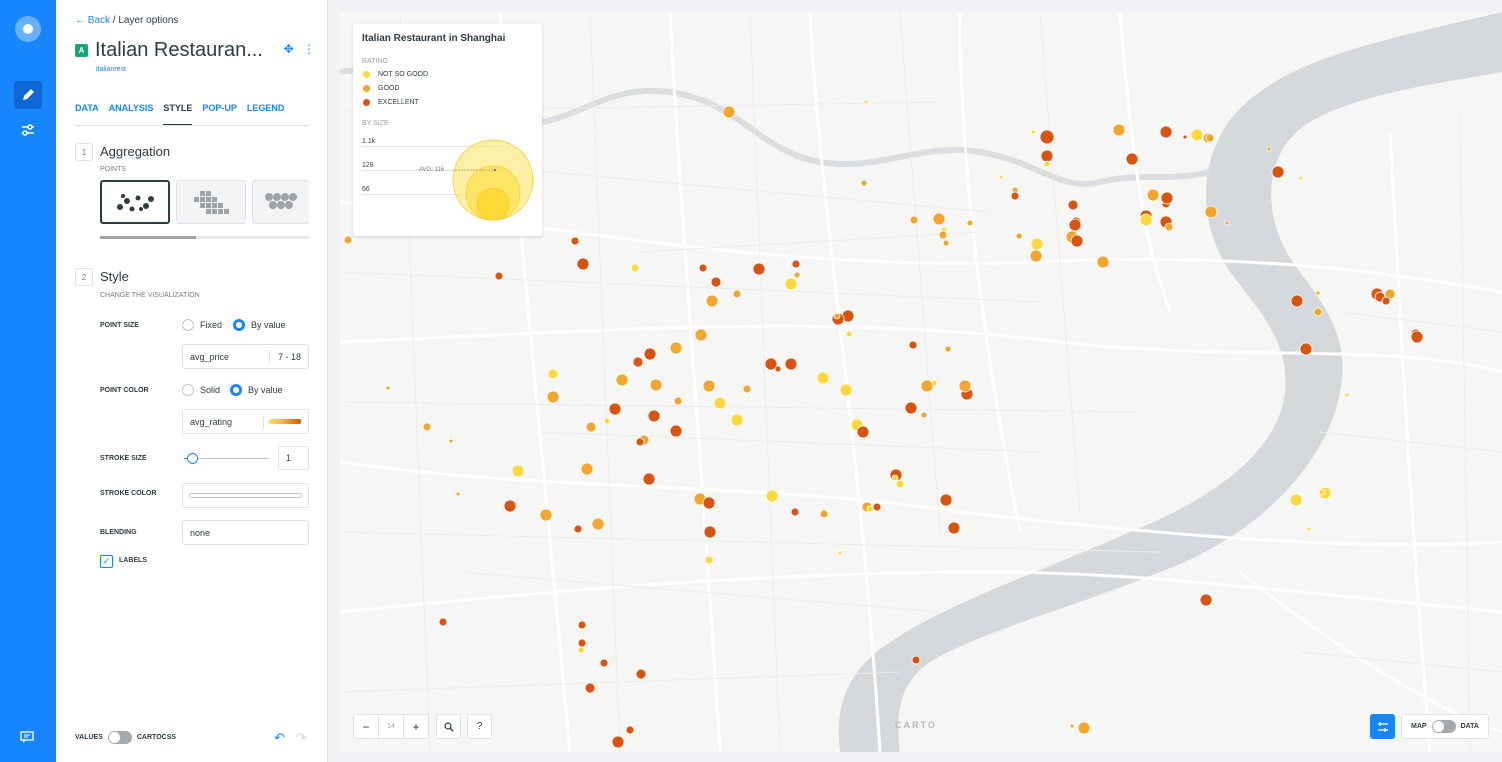 Image resolution: width=1502 pixels, height=762 pixels. What do you see at coordinates (289, 357) in the screenshot?
I see `size-range: 7 - 18` at bounding box center [289, 357].